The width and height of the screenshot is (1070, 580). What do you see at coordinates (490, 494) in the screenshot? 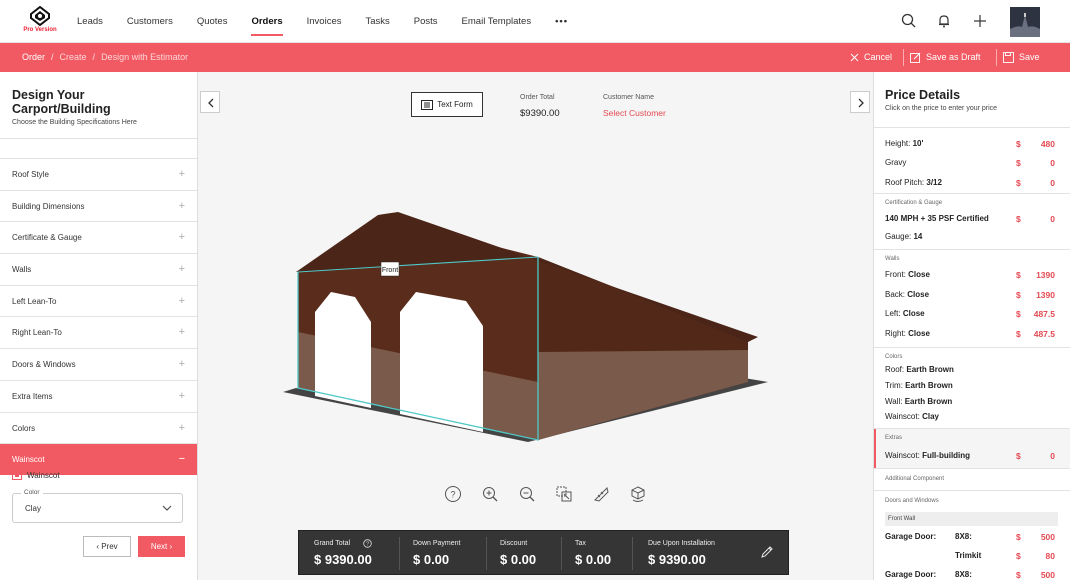
I see `zoom-in-icon` at bounding box center [490, 494].